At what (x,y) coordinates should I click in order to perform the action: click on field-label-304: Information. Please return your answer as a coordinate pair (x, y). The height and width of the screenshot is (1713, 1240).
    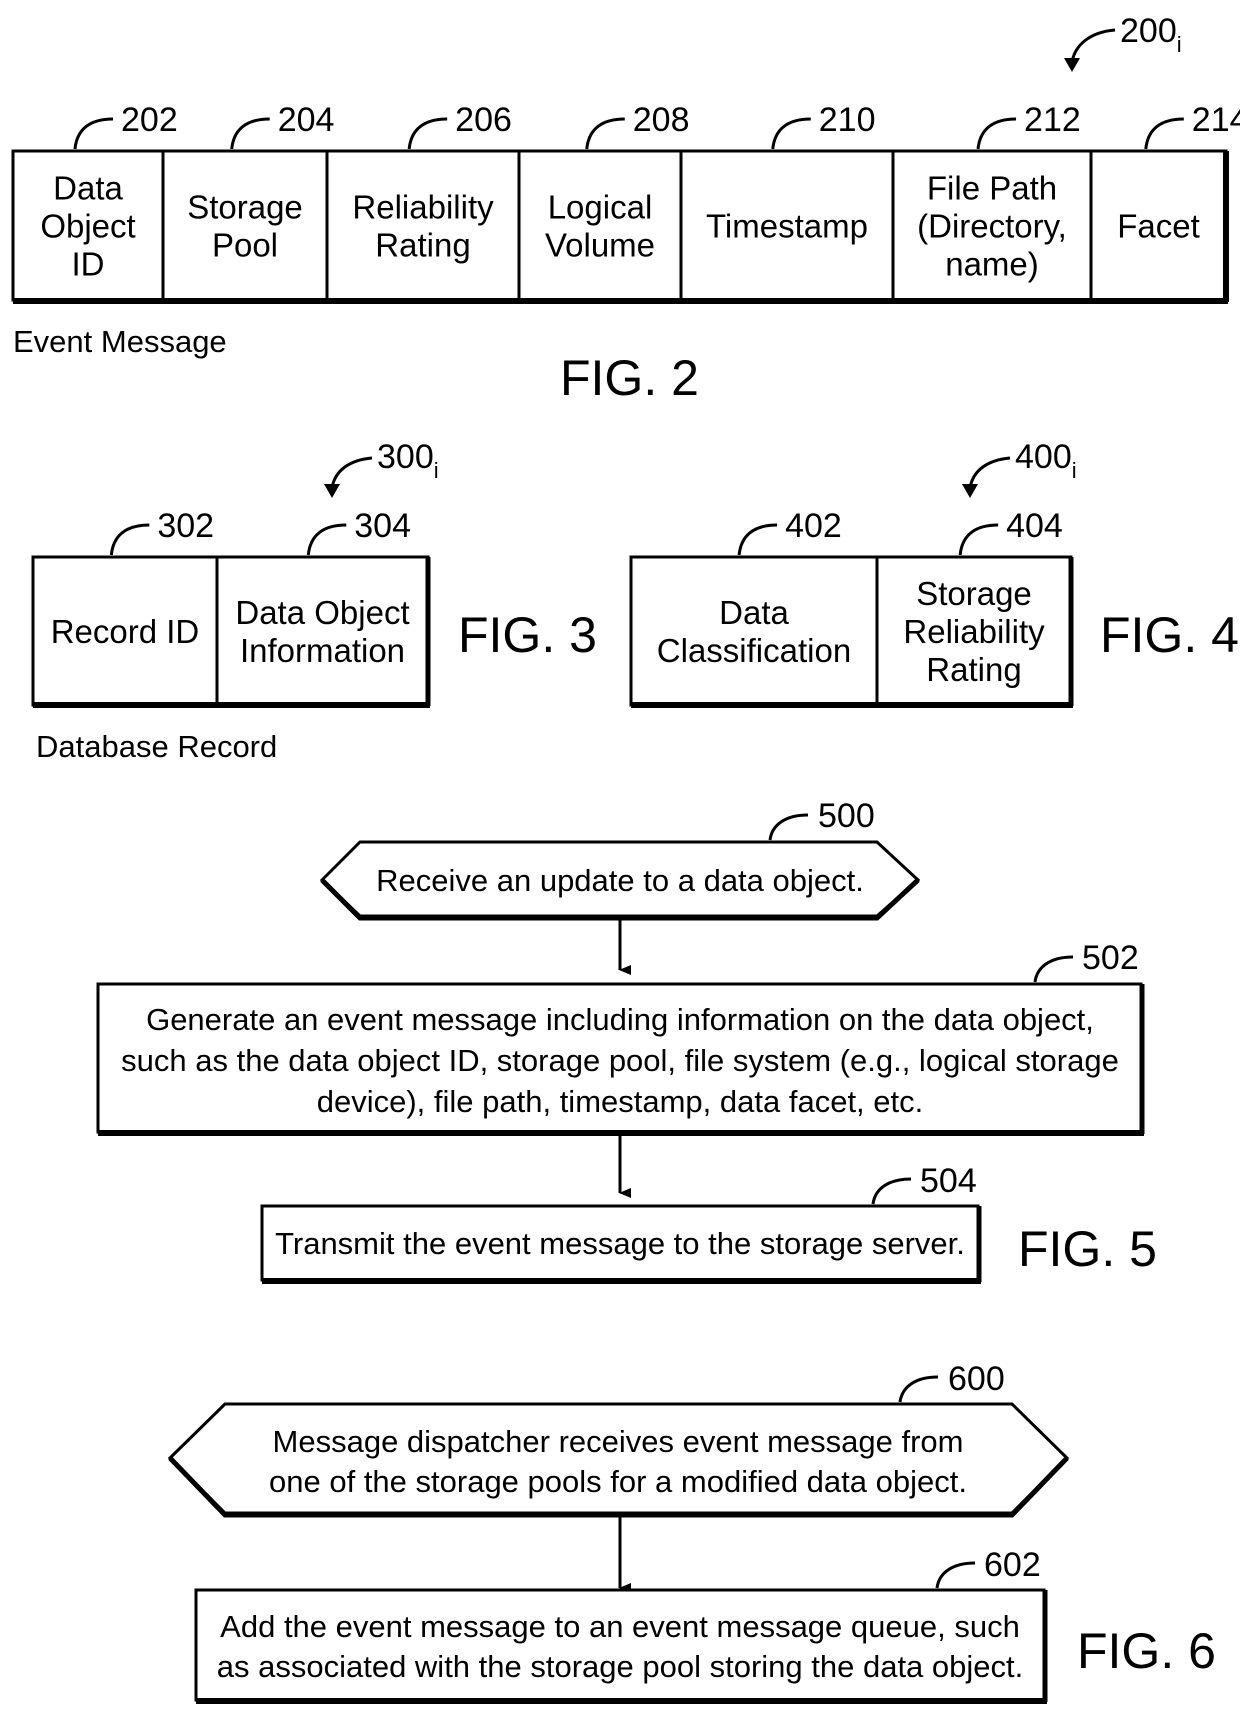
    Looking at the image, I should click on (322, 650).